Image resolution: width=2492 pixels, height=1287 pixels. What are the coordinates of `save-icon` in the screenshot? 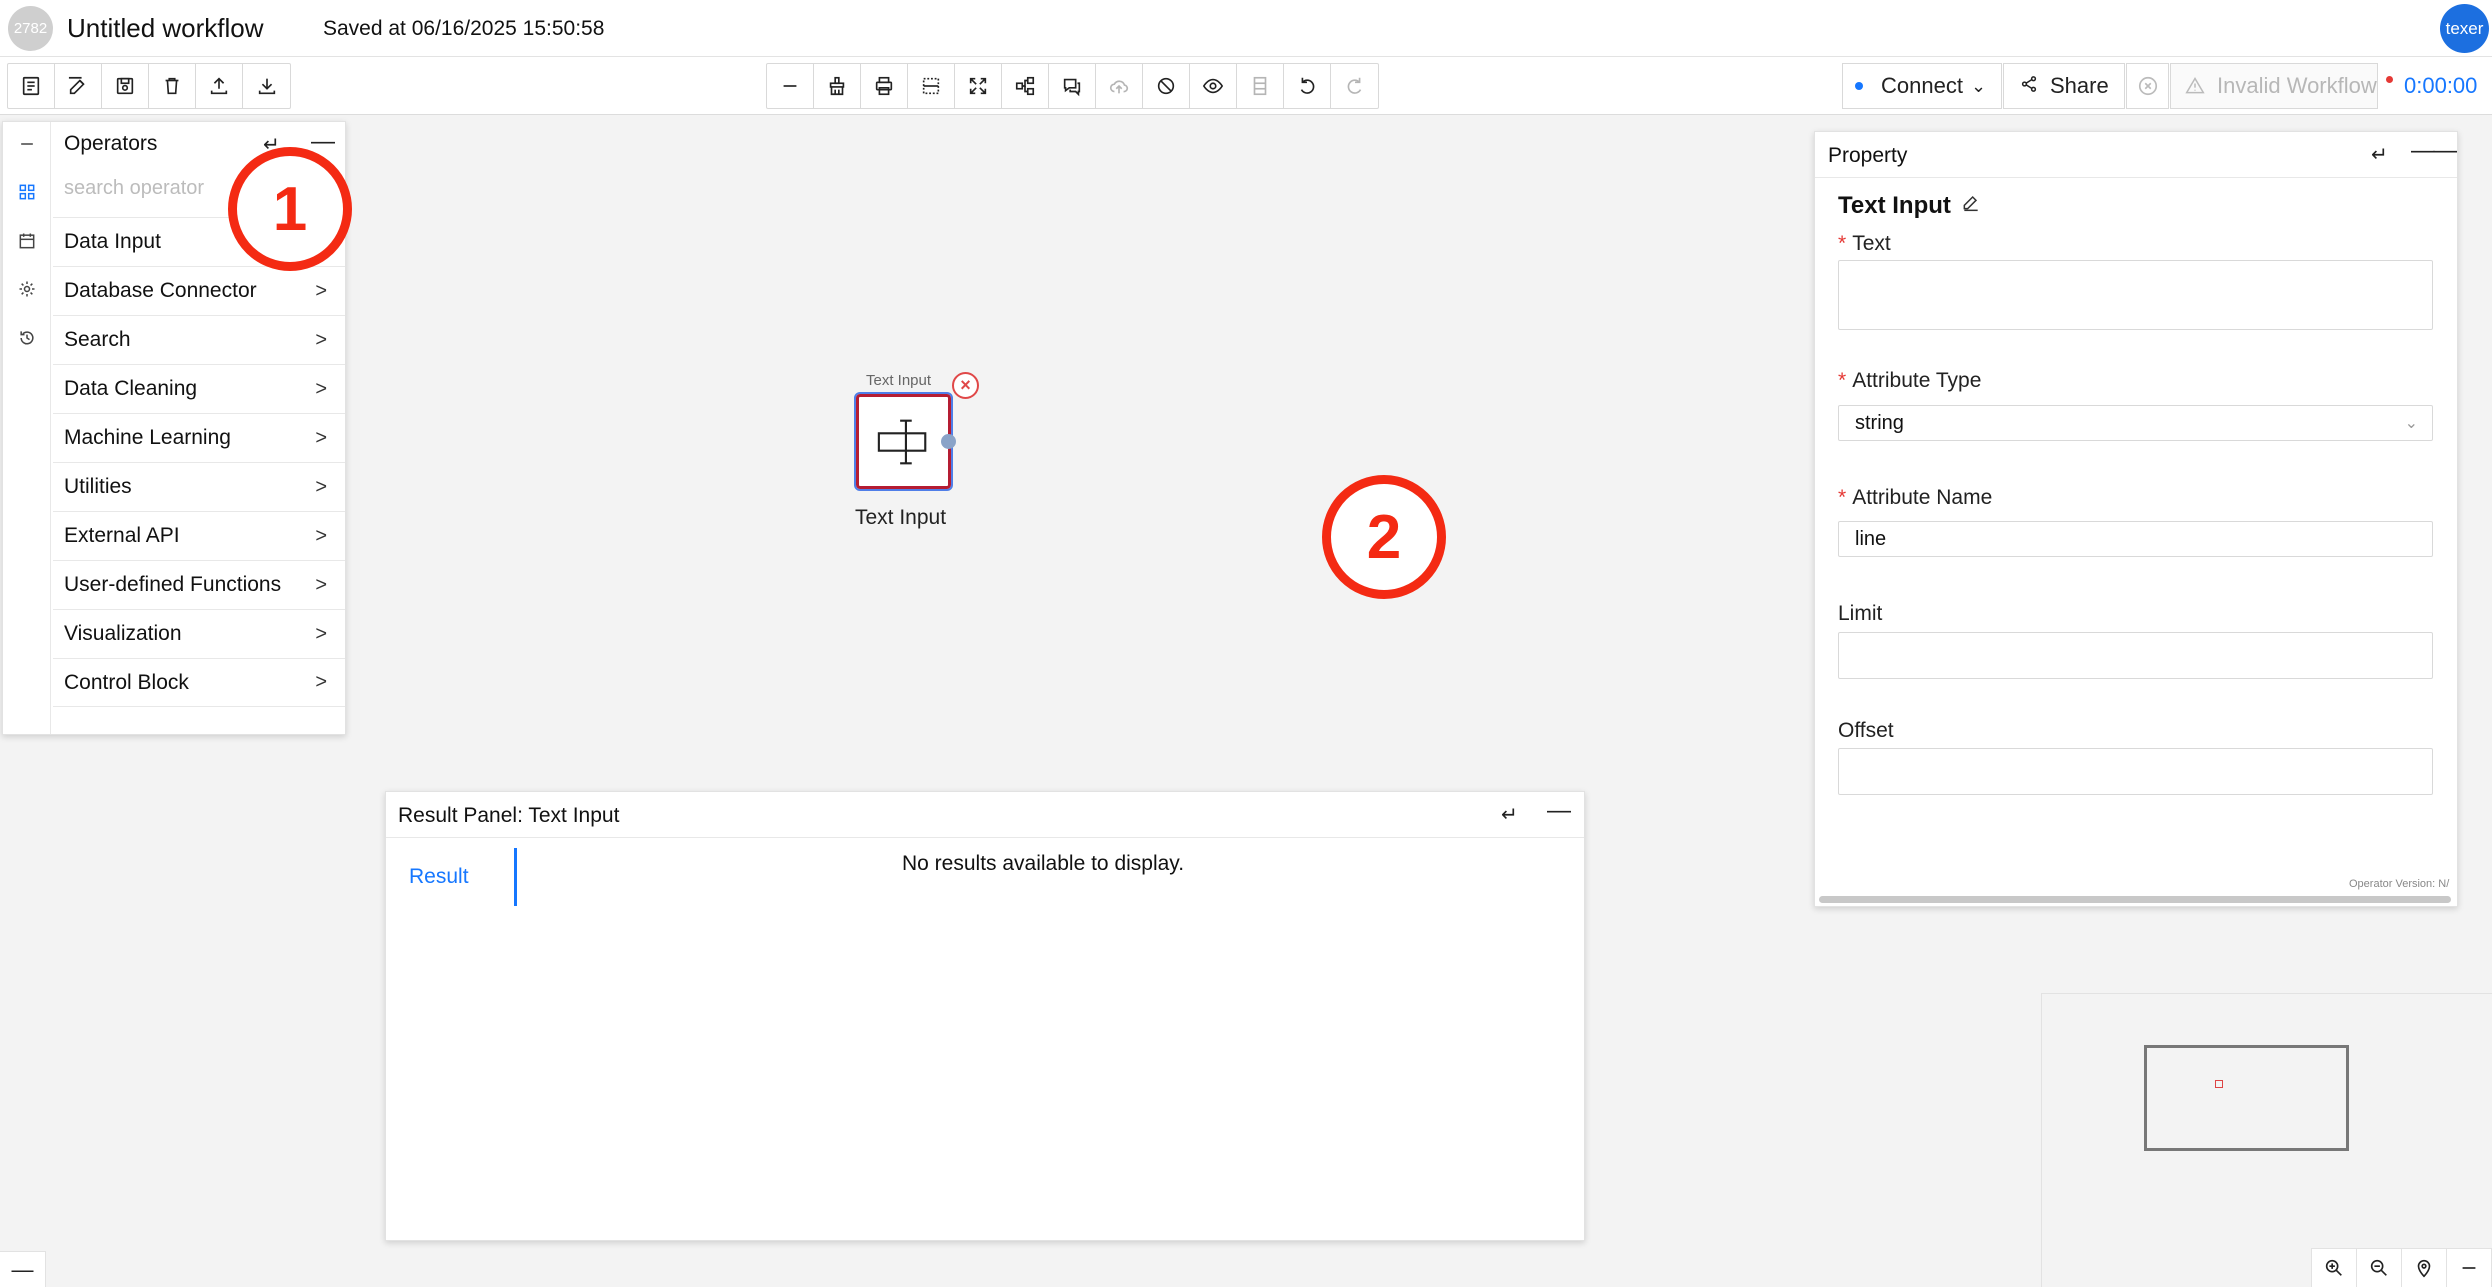 It's located at (125, 86).